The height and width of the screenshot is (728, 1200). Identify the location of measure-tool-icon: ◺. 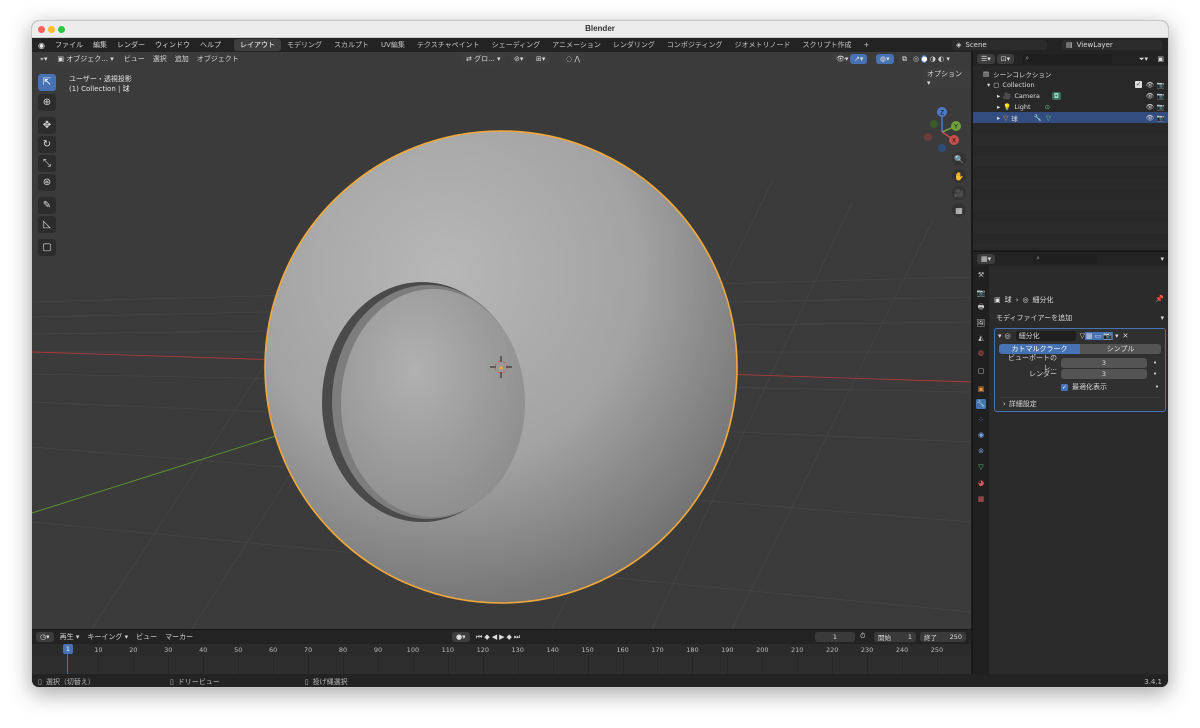
(47, 224).